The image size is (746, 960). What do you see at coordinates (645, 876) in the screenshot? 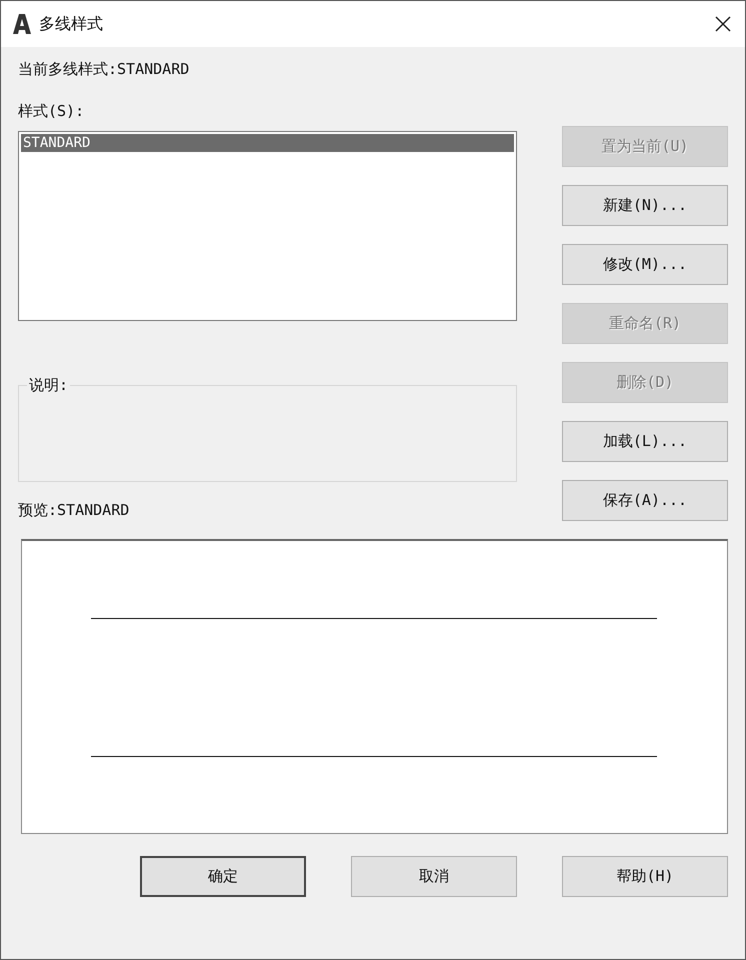
I see `dialog-button: 帮助(H)` at bounding box center [645, 876].